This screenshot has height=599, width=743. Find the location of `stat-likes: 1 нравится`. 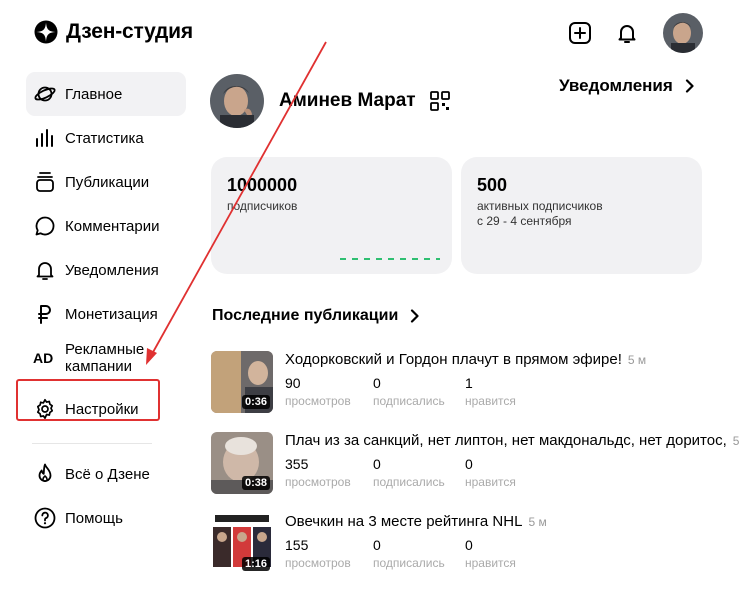

stat-likes: 1 нравится is located at coordinates (490, 391).